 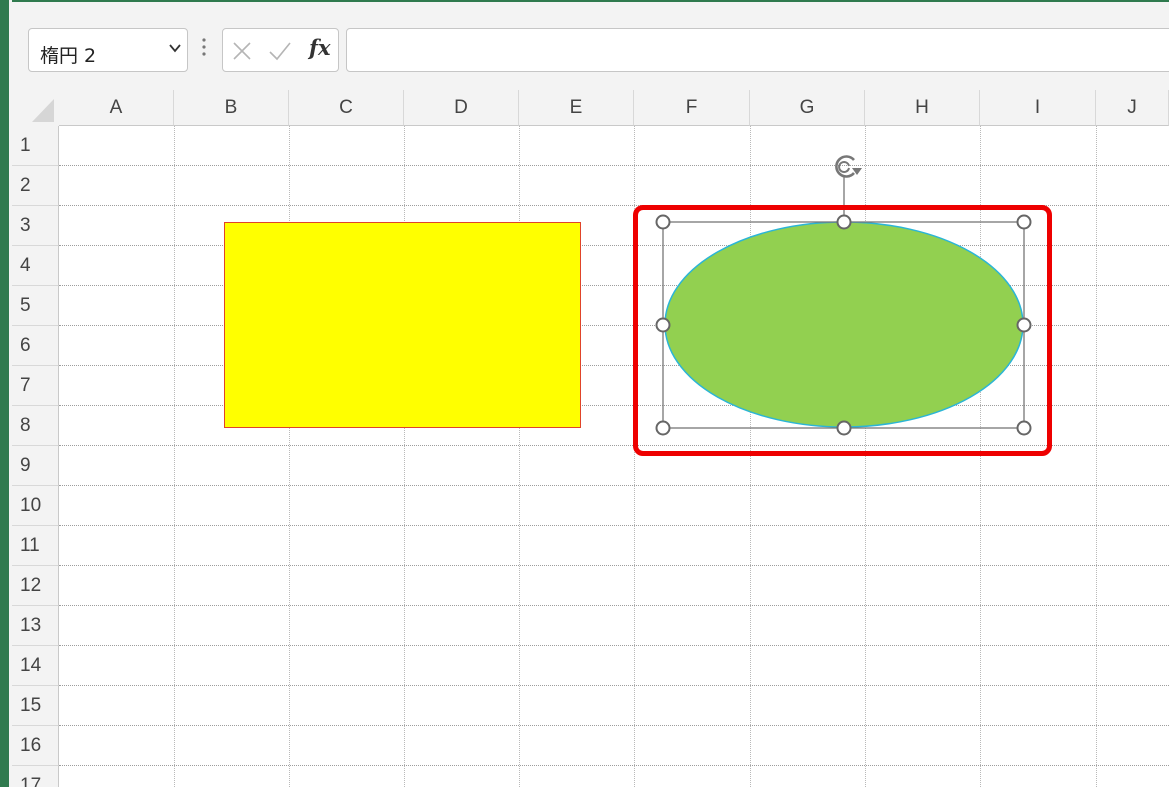 What do you see at coordinates (35, 266) in the screenshot?
I see `row-header-4: 4` at bounding box center [35, 266].